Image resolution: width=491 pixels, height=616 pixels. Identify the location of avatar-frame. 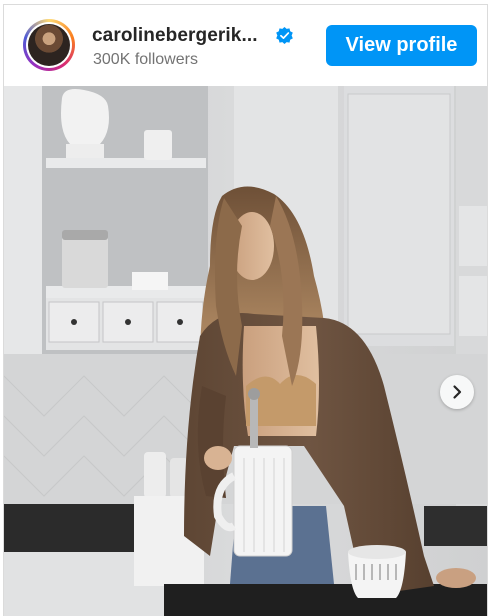
(49, 45).